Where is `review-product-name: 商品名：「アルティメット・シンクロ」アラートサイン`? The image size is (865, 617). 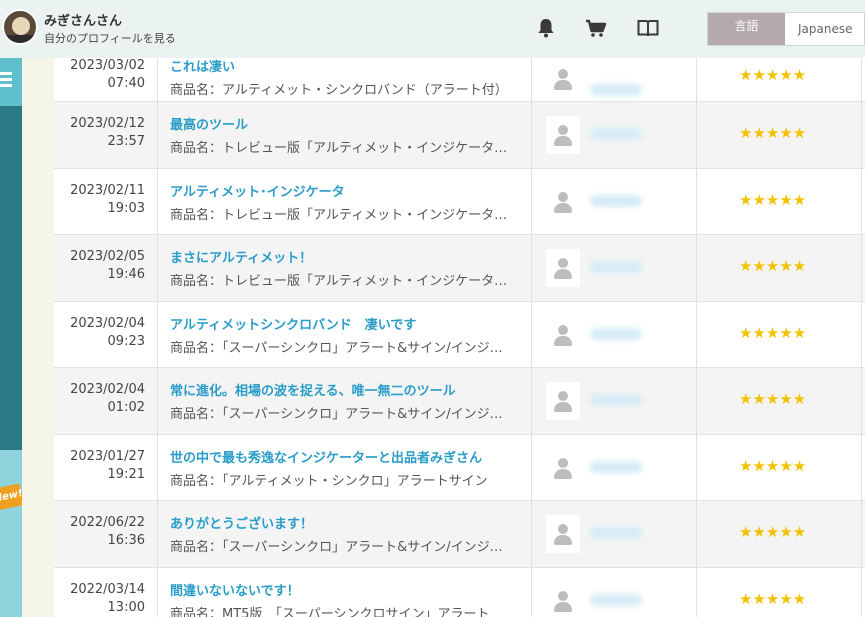
review-product-name: 商品名：「アルティメット・シンクロ」アラートサイン is located at coordinates (329, 481).